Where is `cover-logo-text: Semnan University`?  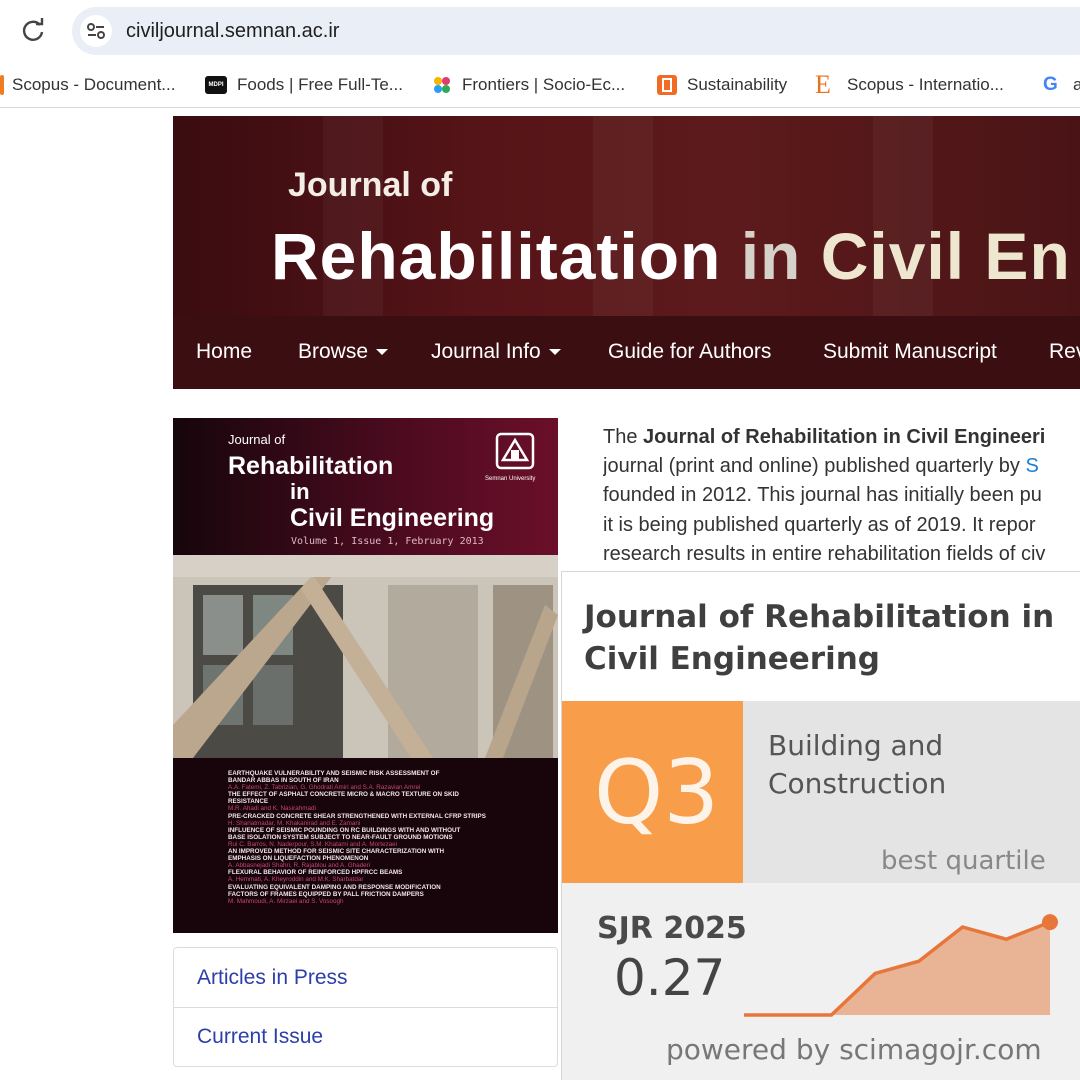 cover-logo-text: Semnan University is located at coordinates (510, 479).